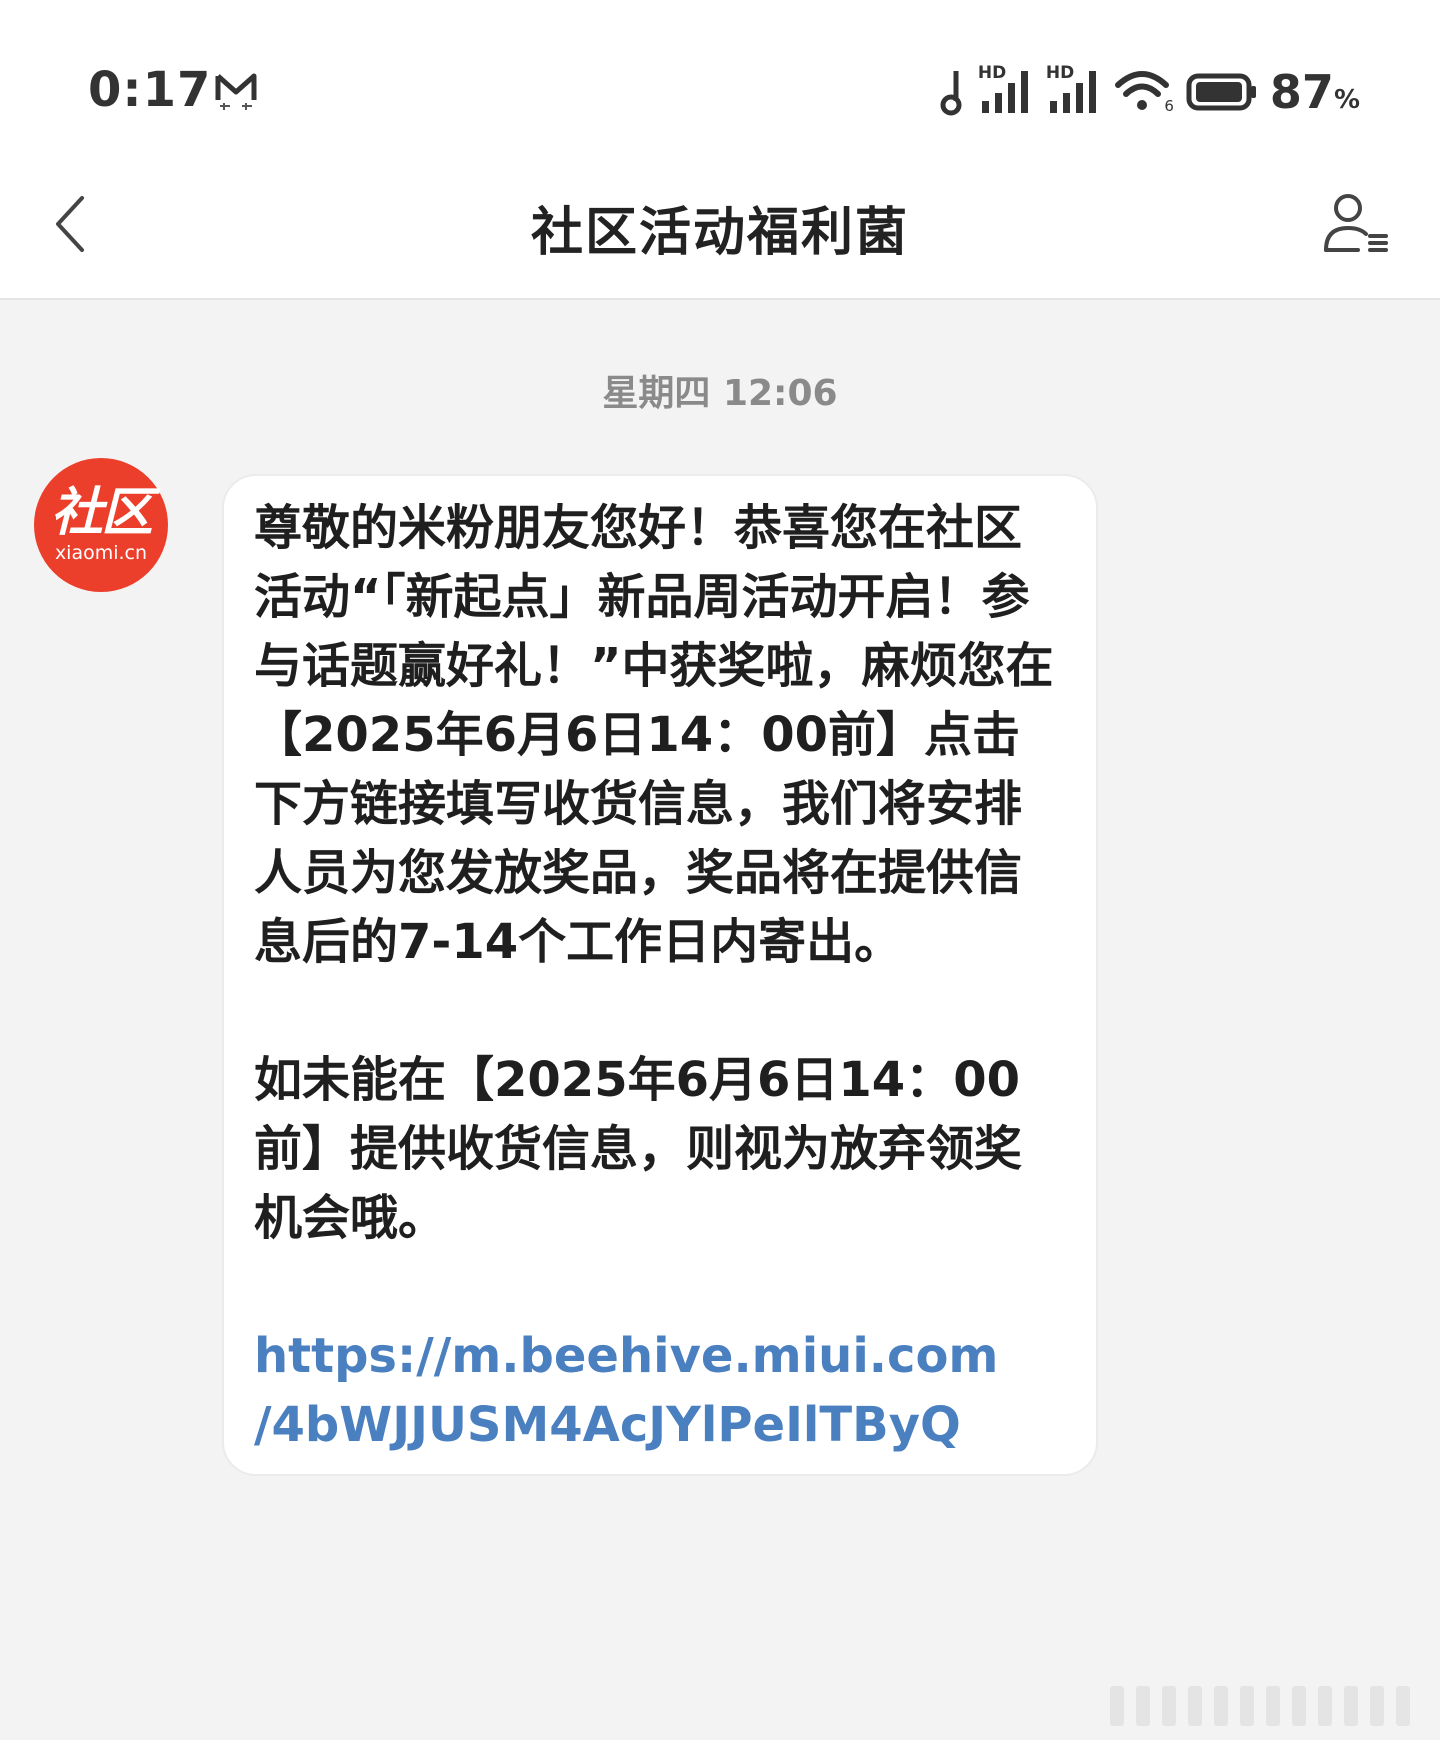 This screenshot has height=1740, width=1440. I want to click on contact-details-button, so click(1355, 225).